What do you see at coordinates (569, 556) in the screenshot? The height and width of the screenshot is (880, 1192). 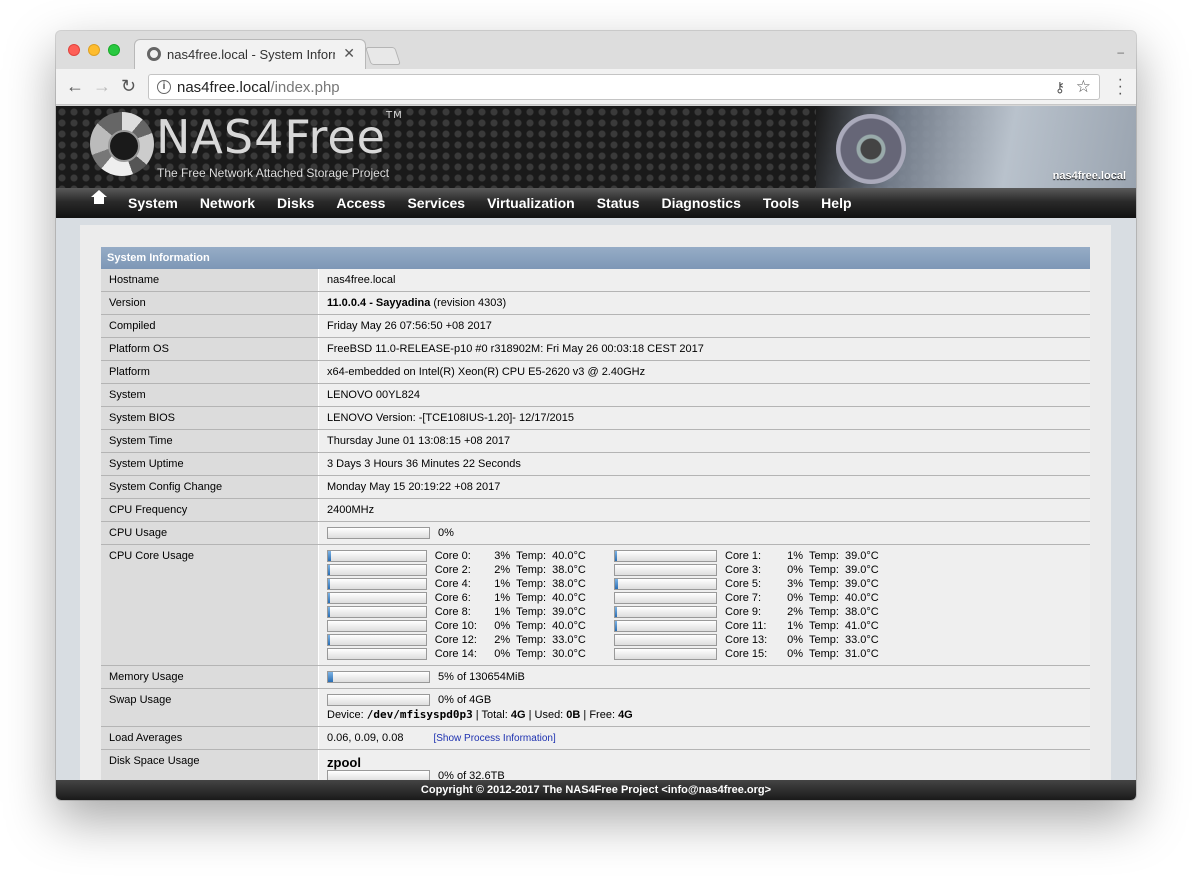 I see `core-temp-value: 40.0°C` at bounding box center [569, 556].